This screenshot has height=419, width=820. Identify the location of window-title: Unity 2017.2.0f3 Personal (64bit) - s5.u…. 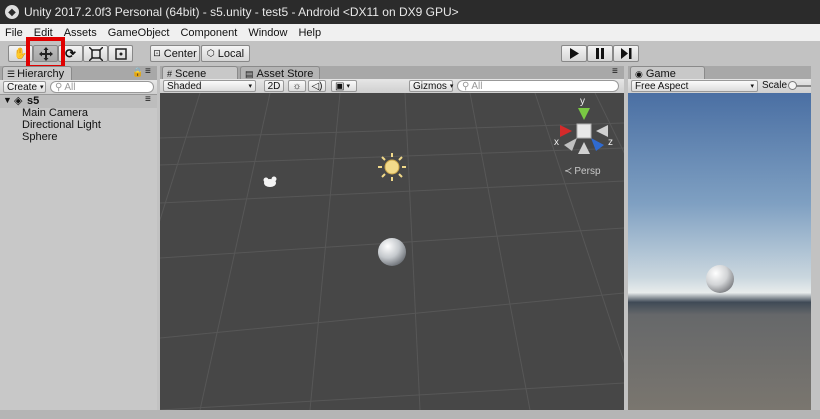
(241, 12).